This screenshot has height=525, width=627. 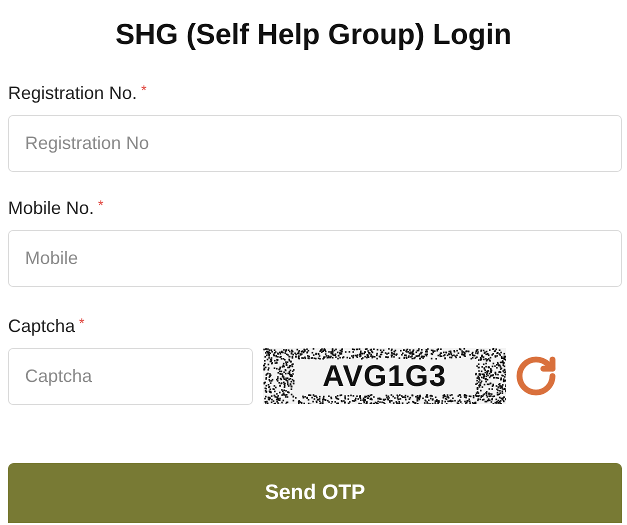 What do you see at coordinates (130, 376) in the screenshot?
I see `captcha-field: Captcha` at bounding box center [130, 376].